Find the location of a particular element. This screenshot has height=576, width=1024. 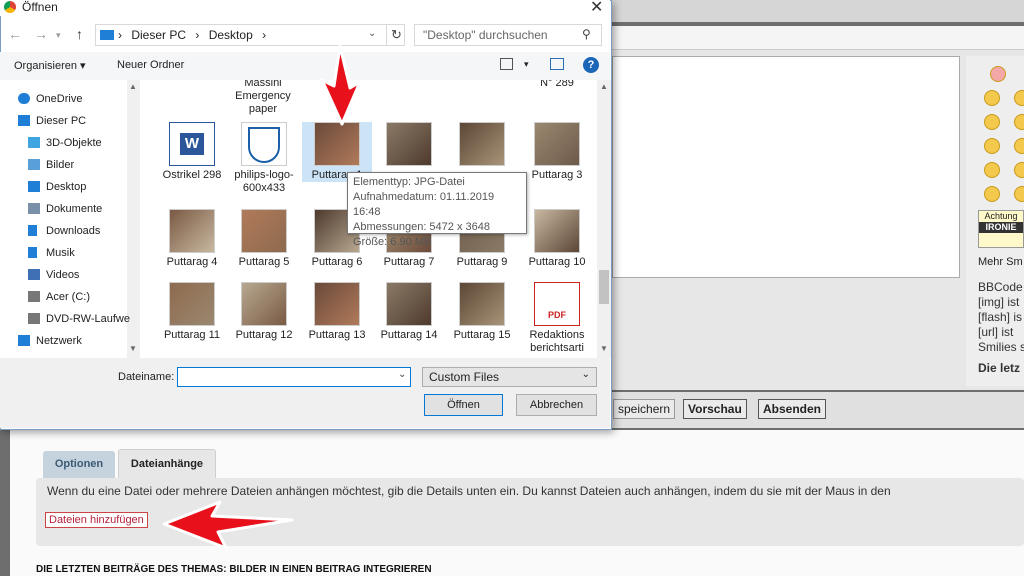

sidebar-item: Downloads is located at coordinates (70, 231).